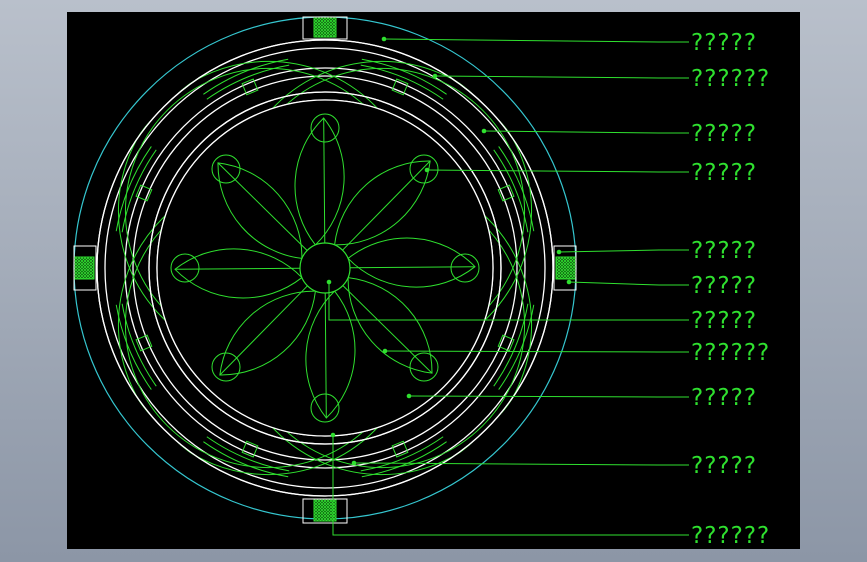  I want to click on center-hub, so click(325, 268).